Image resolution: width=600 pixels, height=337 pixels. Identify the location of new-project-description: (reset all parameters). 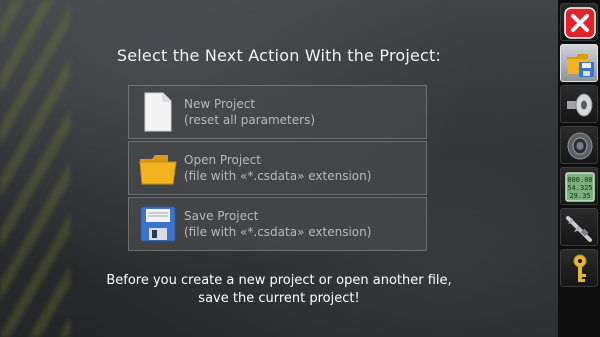
(250, 120).